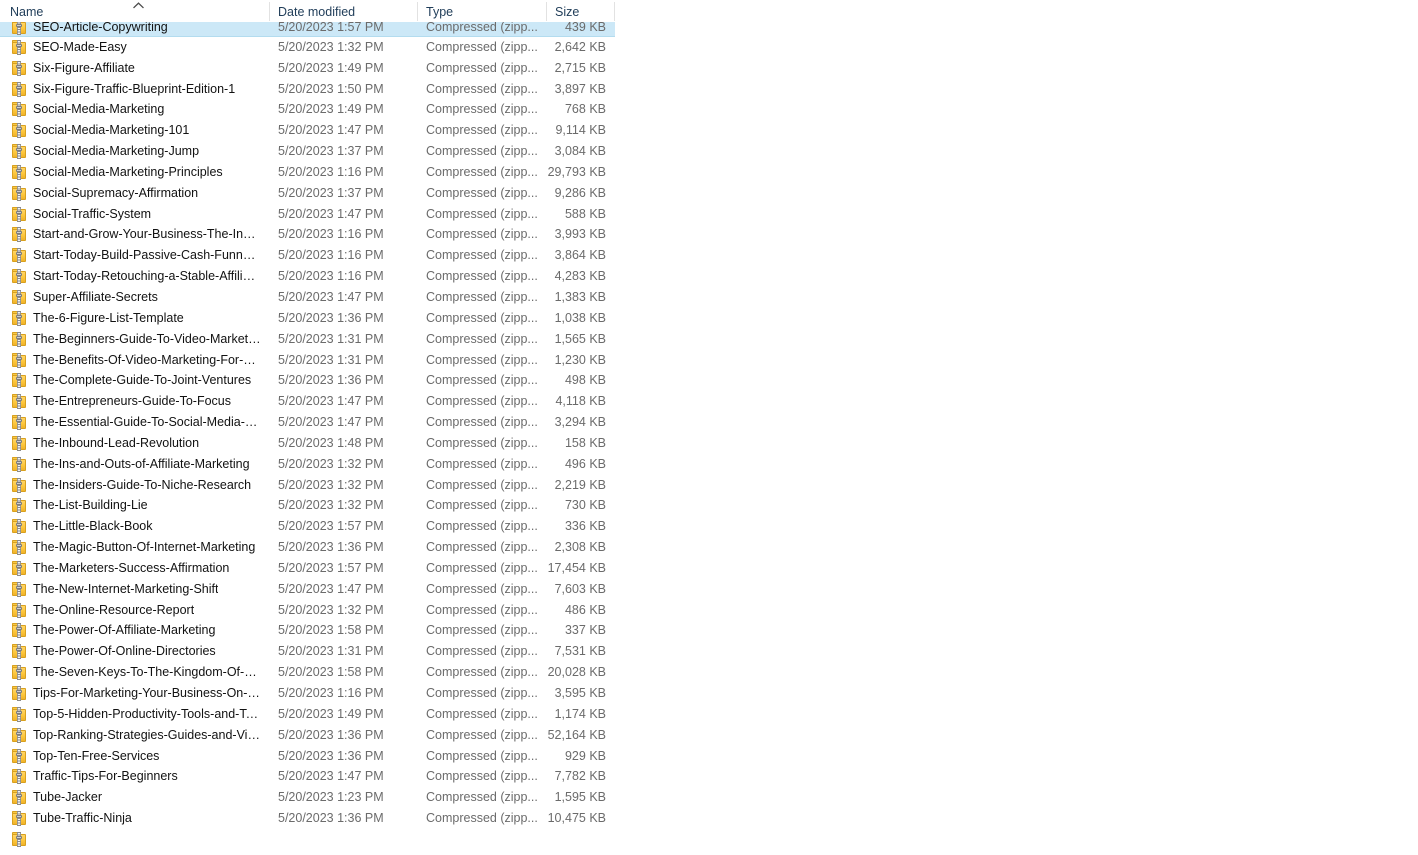 The image size is (1418, 855). I want to click on file-name-label: Six-Figure-Traffic-Blueprint-Edition-1, so click(134, 88).